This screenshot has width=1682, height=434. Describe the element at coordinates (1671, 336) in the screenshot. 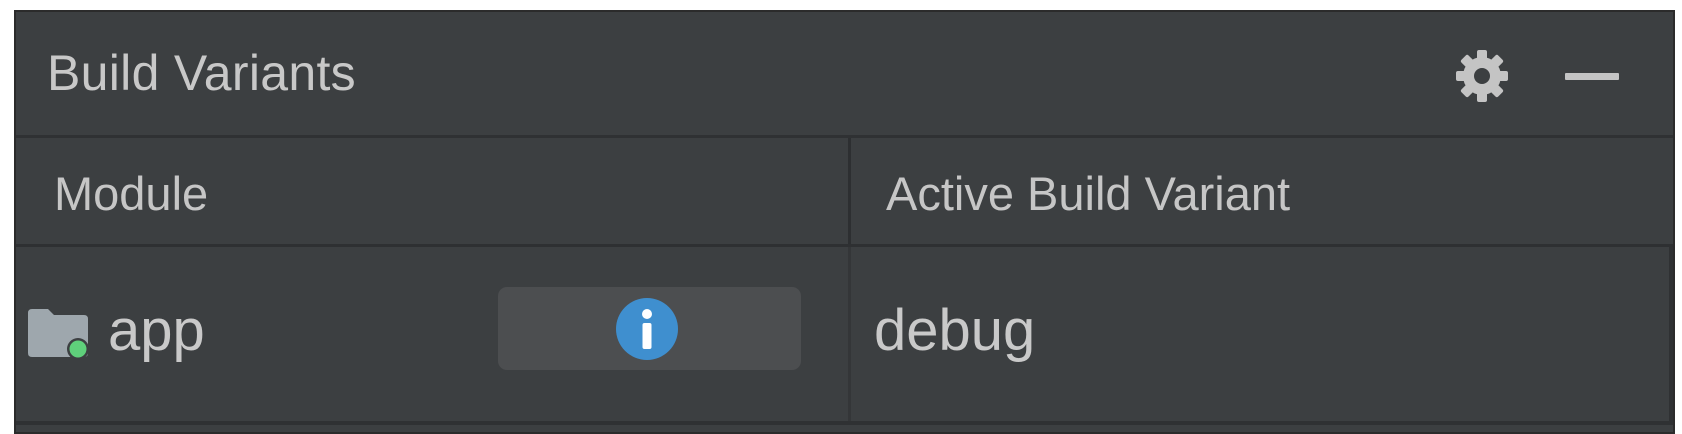

I see `panel-edge` at that location.